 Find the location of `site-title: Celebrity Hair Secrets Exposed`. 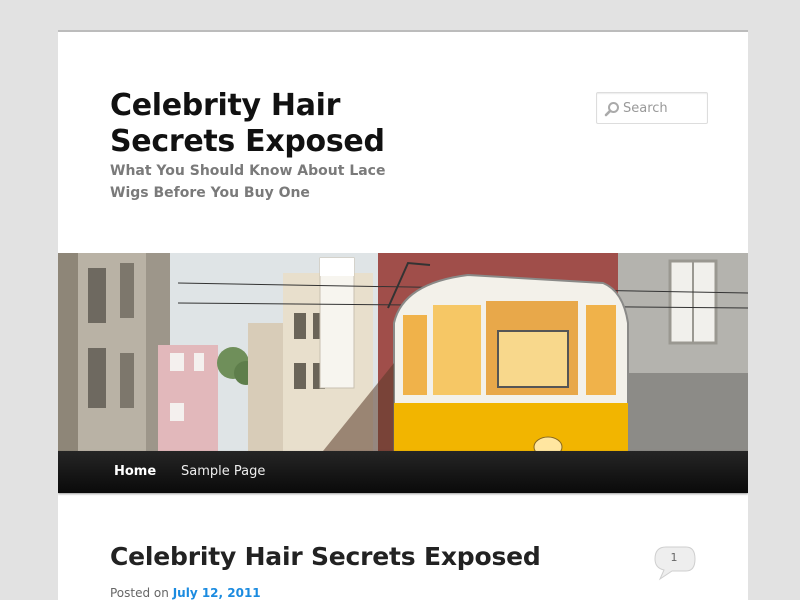

site-title: Celebrity Hair Secrets Exposed is located at coordinates (260, 124).